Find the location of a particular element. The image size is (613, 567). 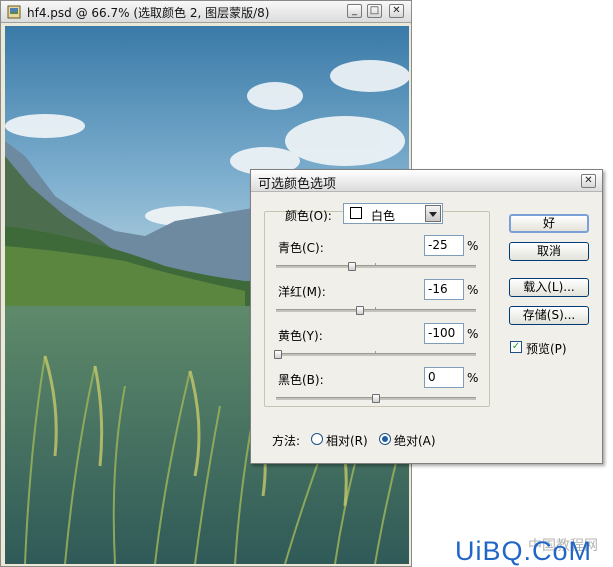

black-slider-track is located at coordinates (376, 398).